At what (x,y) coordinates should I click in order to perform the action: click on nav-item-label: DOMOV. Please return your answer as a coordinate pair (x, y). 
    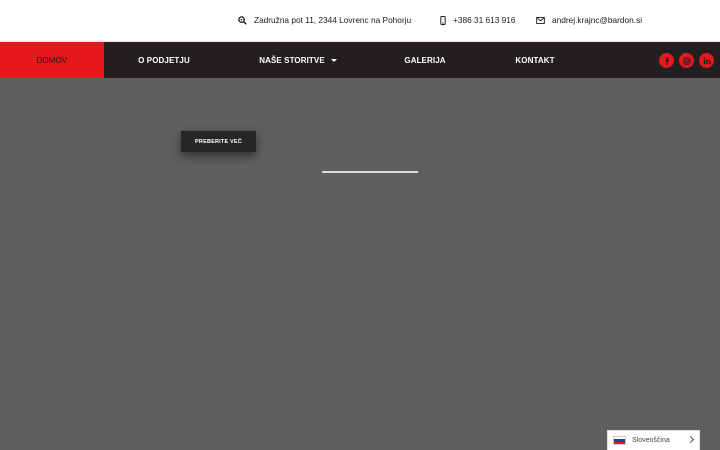
    Looking at the image, I should click on (52, 60).